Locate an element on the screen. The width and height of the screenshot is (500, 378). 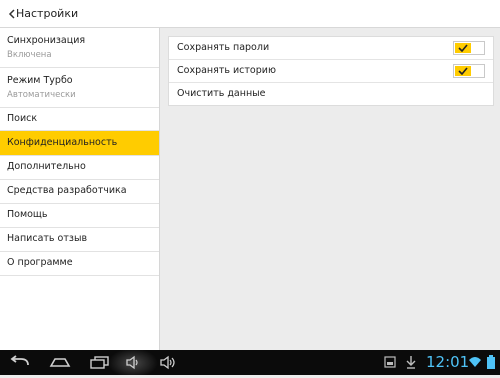
sidebar-item-developer-tools: Средства разработчика is located at coordinates (79, 192).